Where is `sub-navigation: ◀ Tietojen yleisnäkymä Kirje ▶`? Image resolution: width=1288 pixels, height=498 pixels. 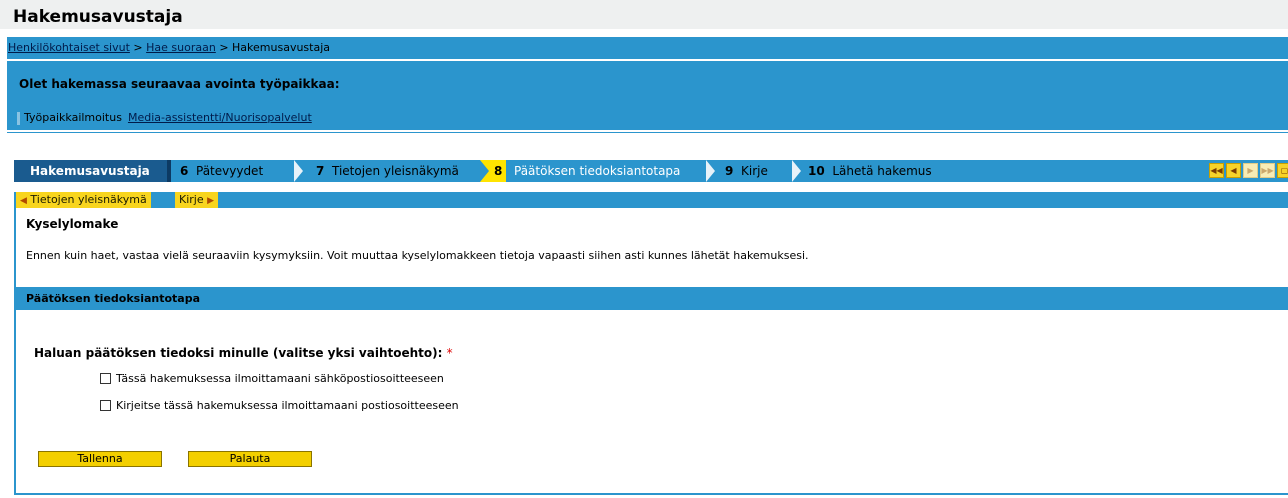
sub-navigation: ◀ Tietojen yleisnäkymä Kirje ▶ is located at coordinates (651, 200).